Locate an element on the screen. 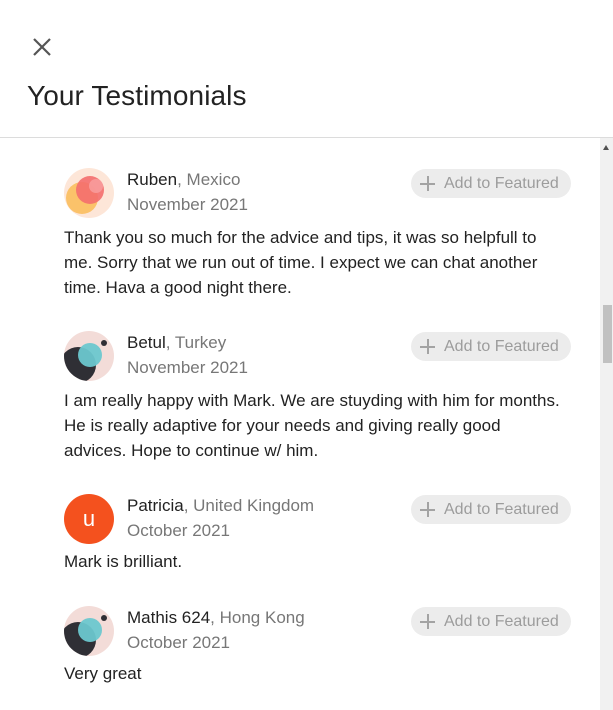  close-button is located at coordinates (42, 47).